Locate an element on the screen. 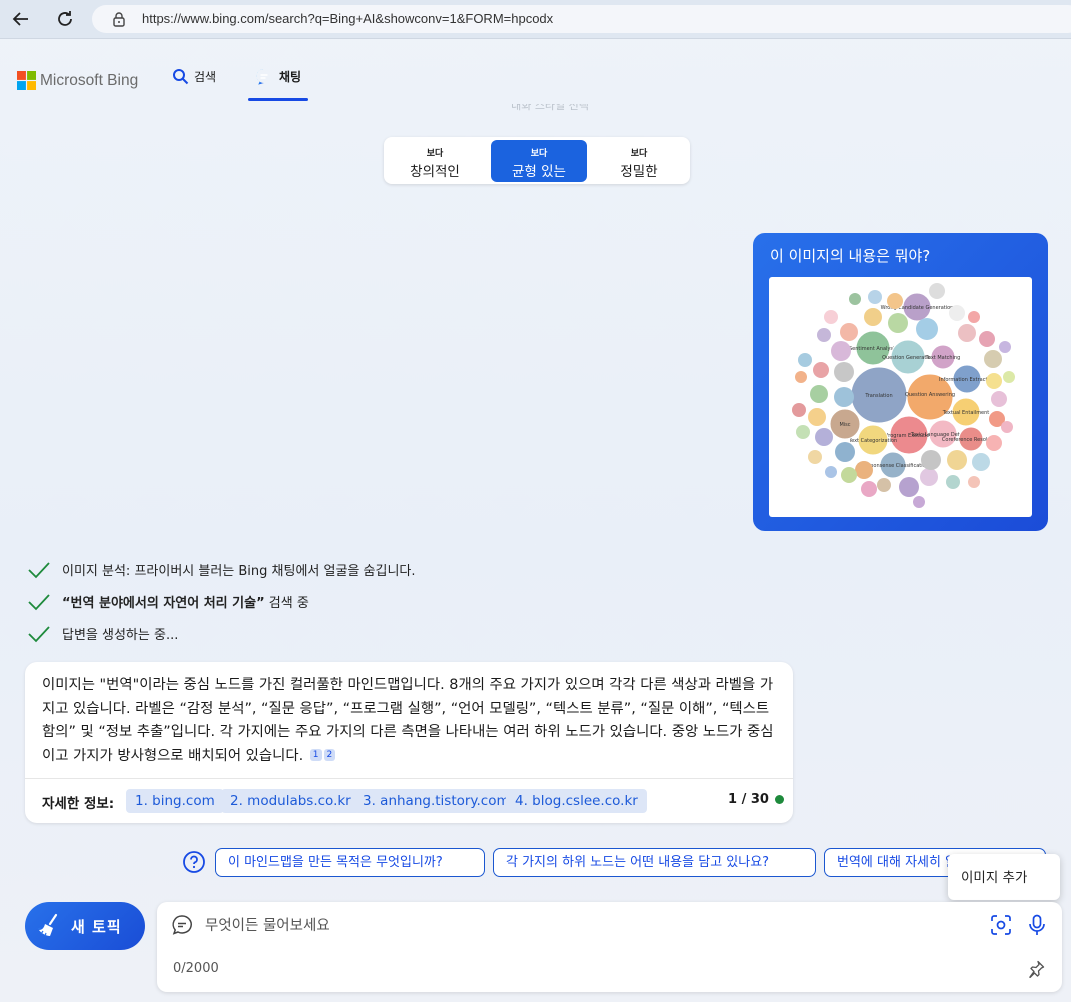 The height and width of the screenshot is (1002, 1071). suggestions-help-icon is located at coordinates (194, 864).